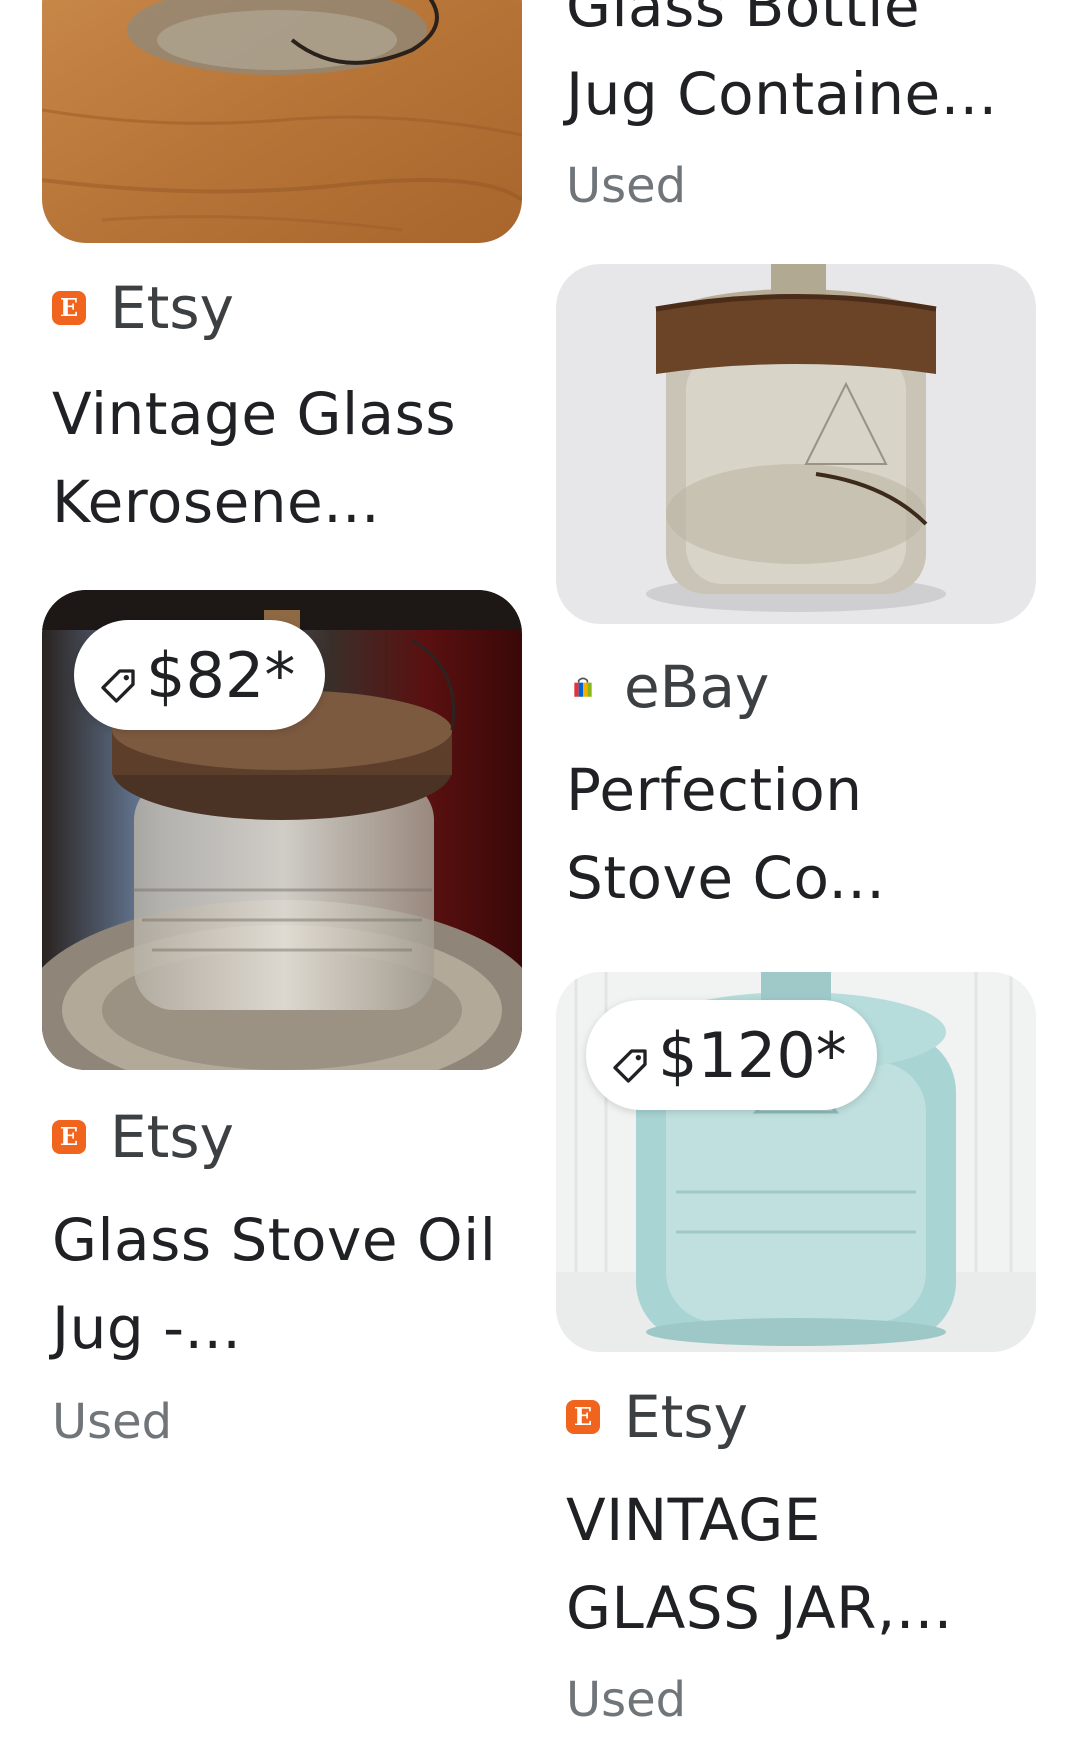 Image resolution: width=1080 pixels, height=1760 pixels. Describe the element at coordinates (282, 121) in the screenshot. I see `product-image-kerosene-jug` at that location.